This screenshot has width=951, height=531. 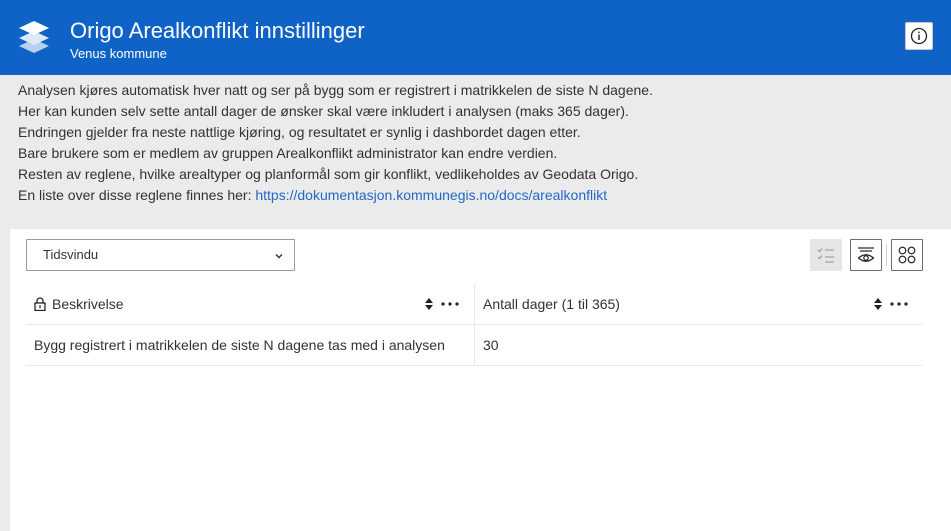 What do you see at coordinates (886, 255) in the screenshot?
I see `toolbar-divider` at bounding box center [886, 255].